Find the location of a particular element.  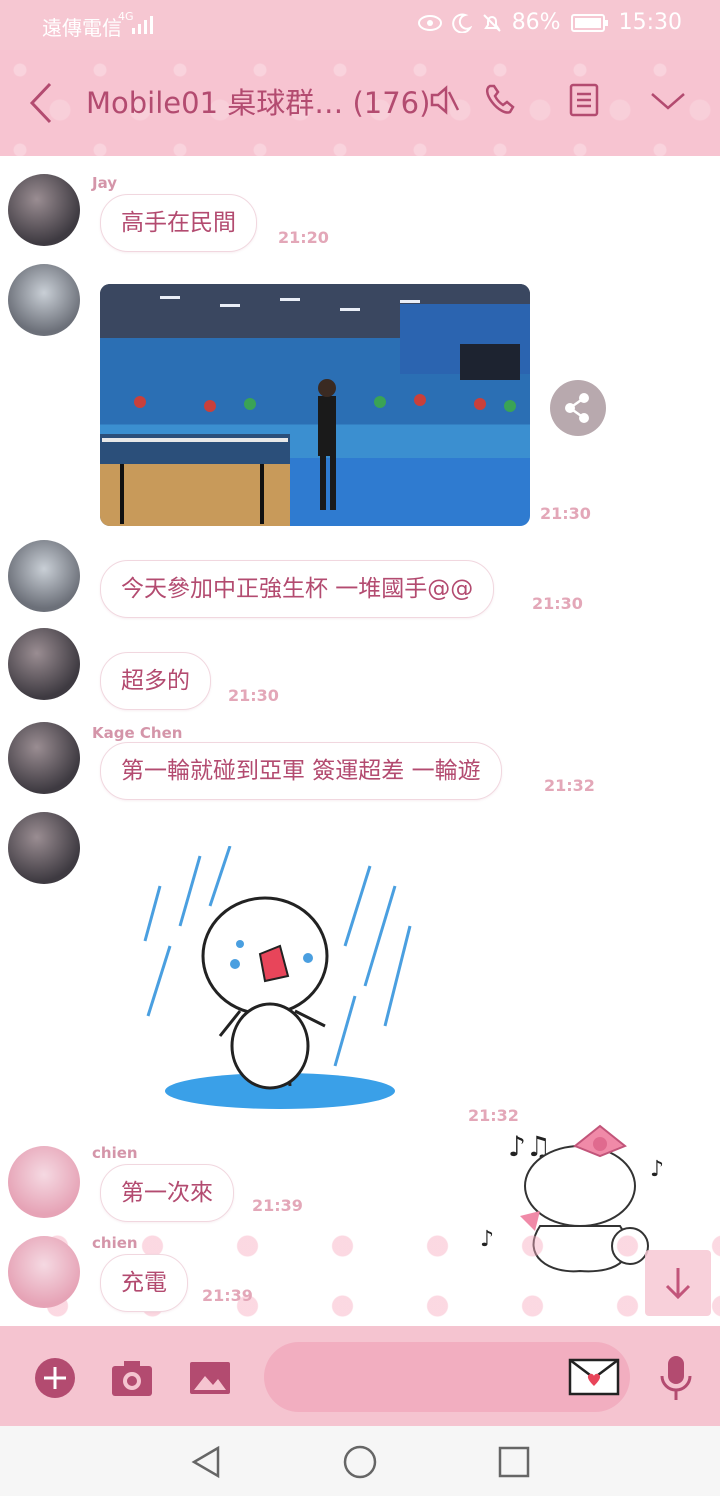

status-right: 86% 15:30 is located at coordinates (549, 22).